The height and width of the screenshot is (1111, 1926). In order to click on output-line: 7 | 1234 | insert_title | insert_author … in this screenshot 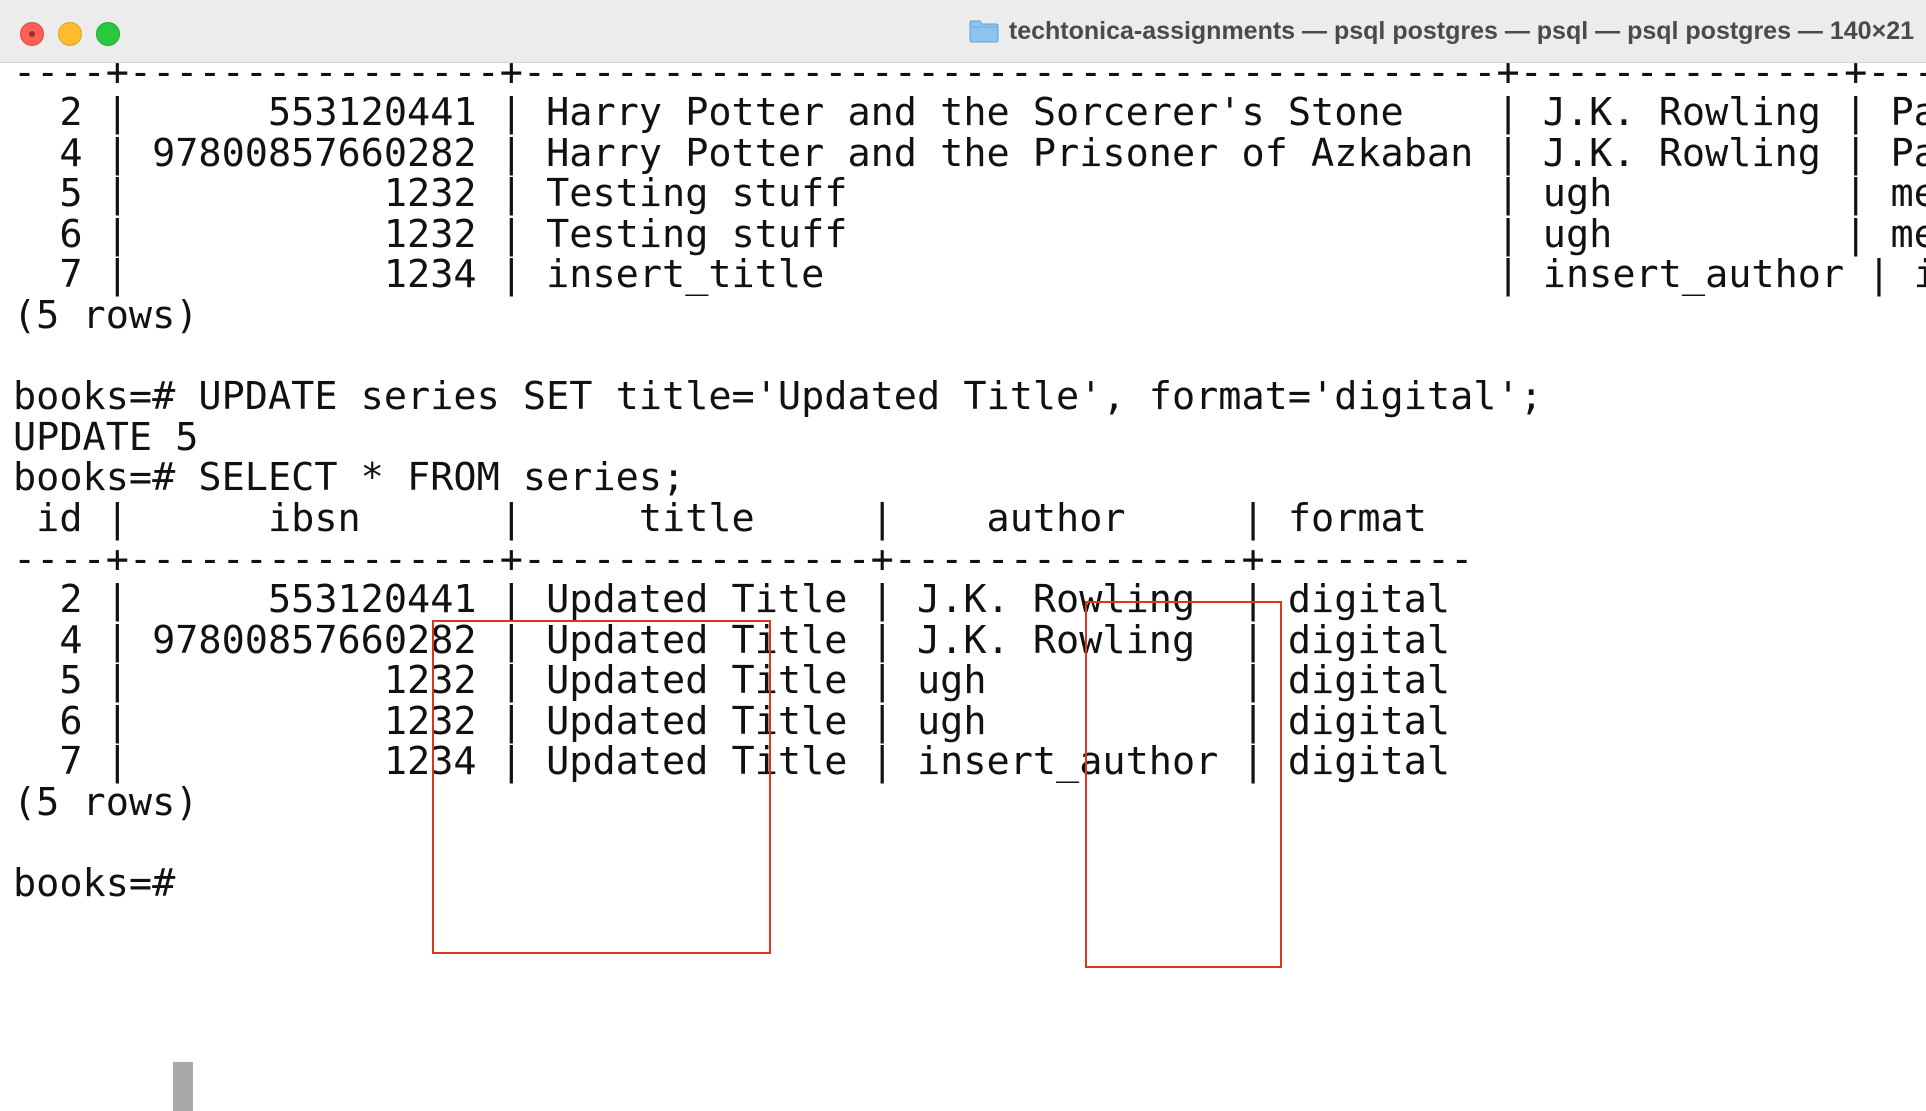, I will do `click(992, 274)`.